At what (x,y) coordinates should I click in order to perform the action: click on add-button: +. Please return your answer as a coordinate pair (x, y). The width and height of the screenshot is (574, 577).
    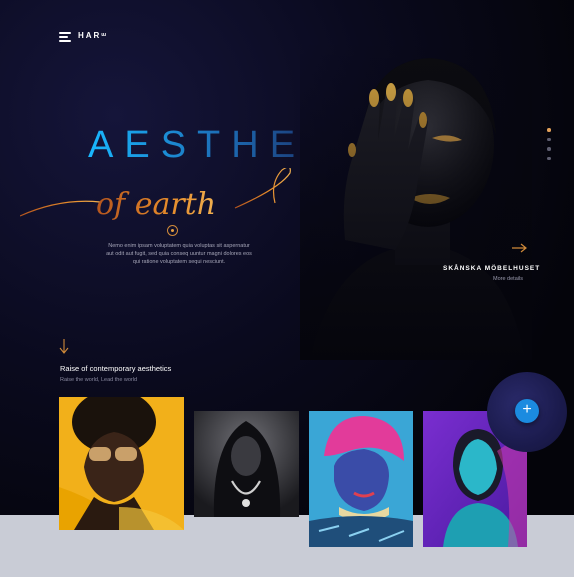
    Looking at the image, I should click on (527, 411).